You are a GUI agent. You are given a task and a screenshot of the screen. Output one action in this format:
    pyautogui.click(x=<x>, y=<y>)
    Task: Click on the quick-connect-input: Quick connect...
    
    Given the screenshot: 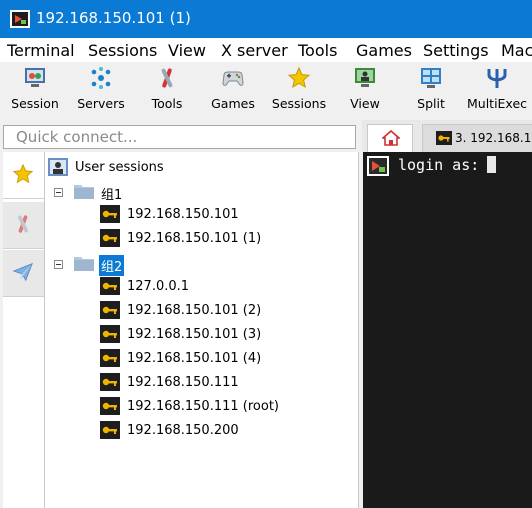 What is the action you would take?
    pyautogui.click(x=179, y=137)
    